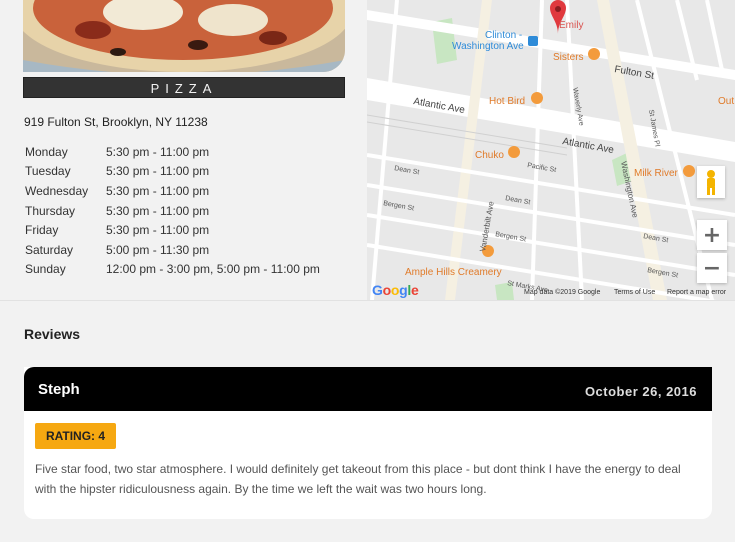 This screenshot has height=542, width=735. Describe the element at coordinates (568, 57) in the screenshot. I see `map-label: Sisters` at that location.